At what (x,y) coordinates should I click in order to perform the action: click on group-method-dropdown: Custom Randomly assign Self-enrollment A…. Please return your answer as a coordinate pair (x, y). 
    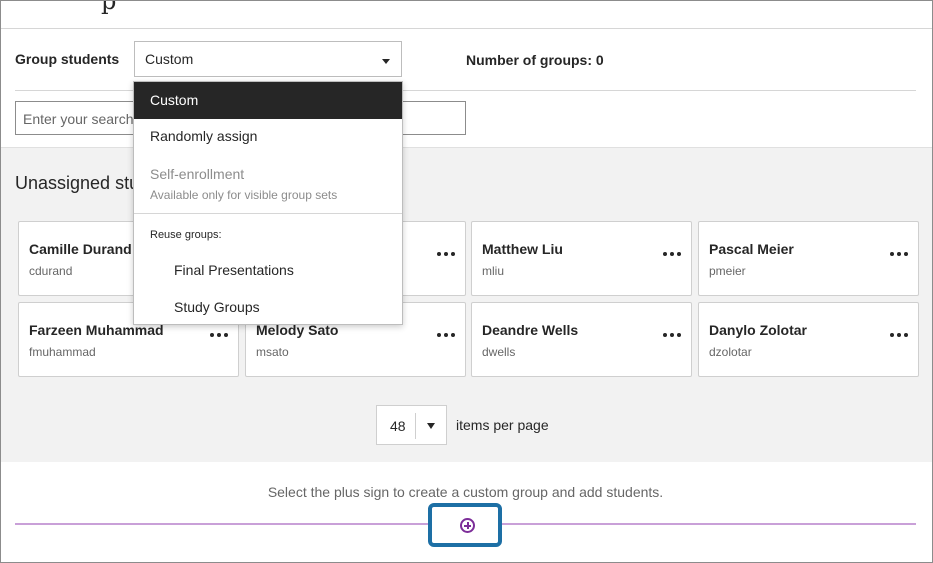
    Looking at the image, I should click on (268, 203).